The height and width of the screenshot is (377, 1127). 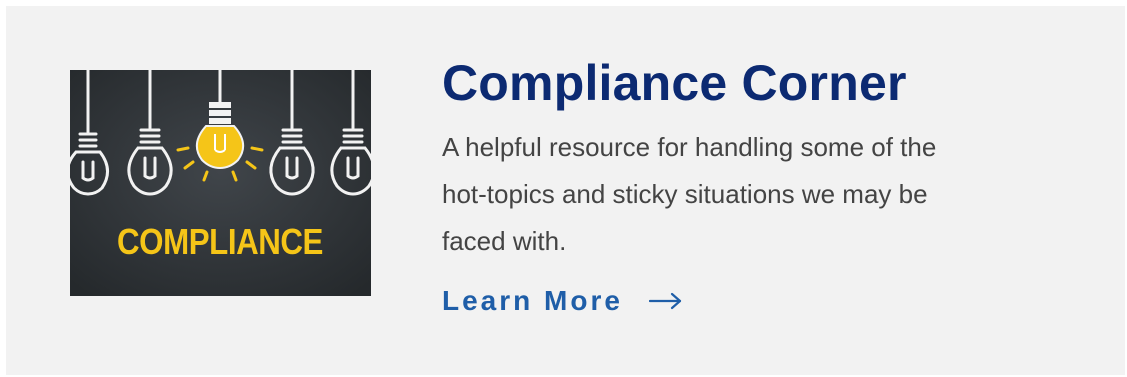 What do you see at coordinates (674, 83) in the screenshot?
I see `card-title: Compliance Corner` at bounding box center [674, 83].